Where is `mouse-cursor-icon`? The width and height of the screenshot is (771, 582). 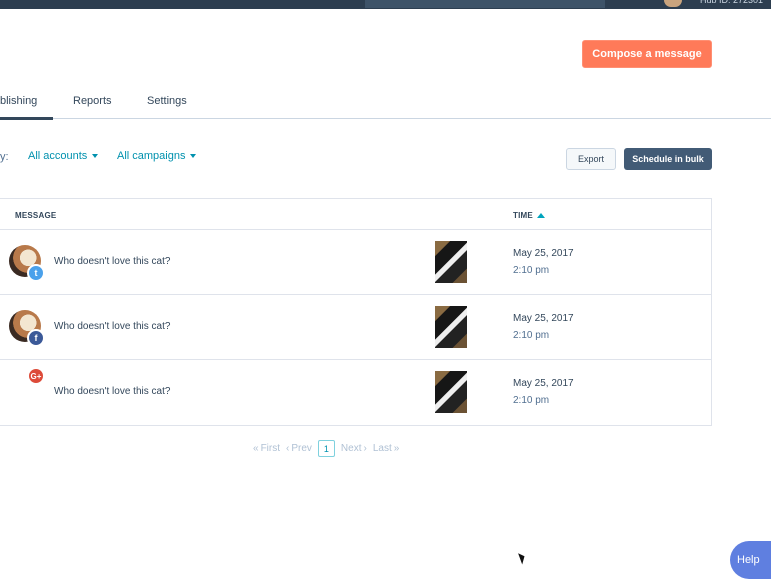 mouse-cursor-icon is located at coordinates (522, 558).